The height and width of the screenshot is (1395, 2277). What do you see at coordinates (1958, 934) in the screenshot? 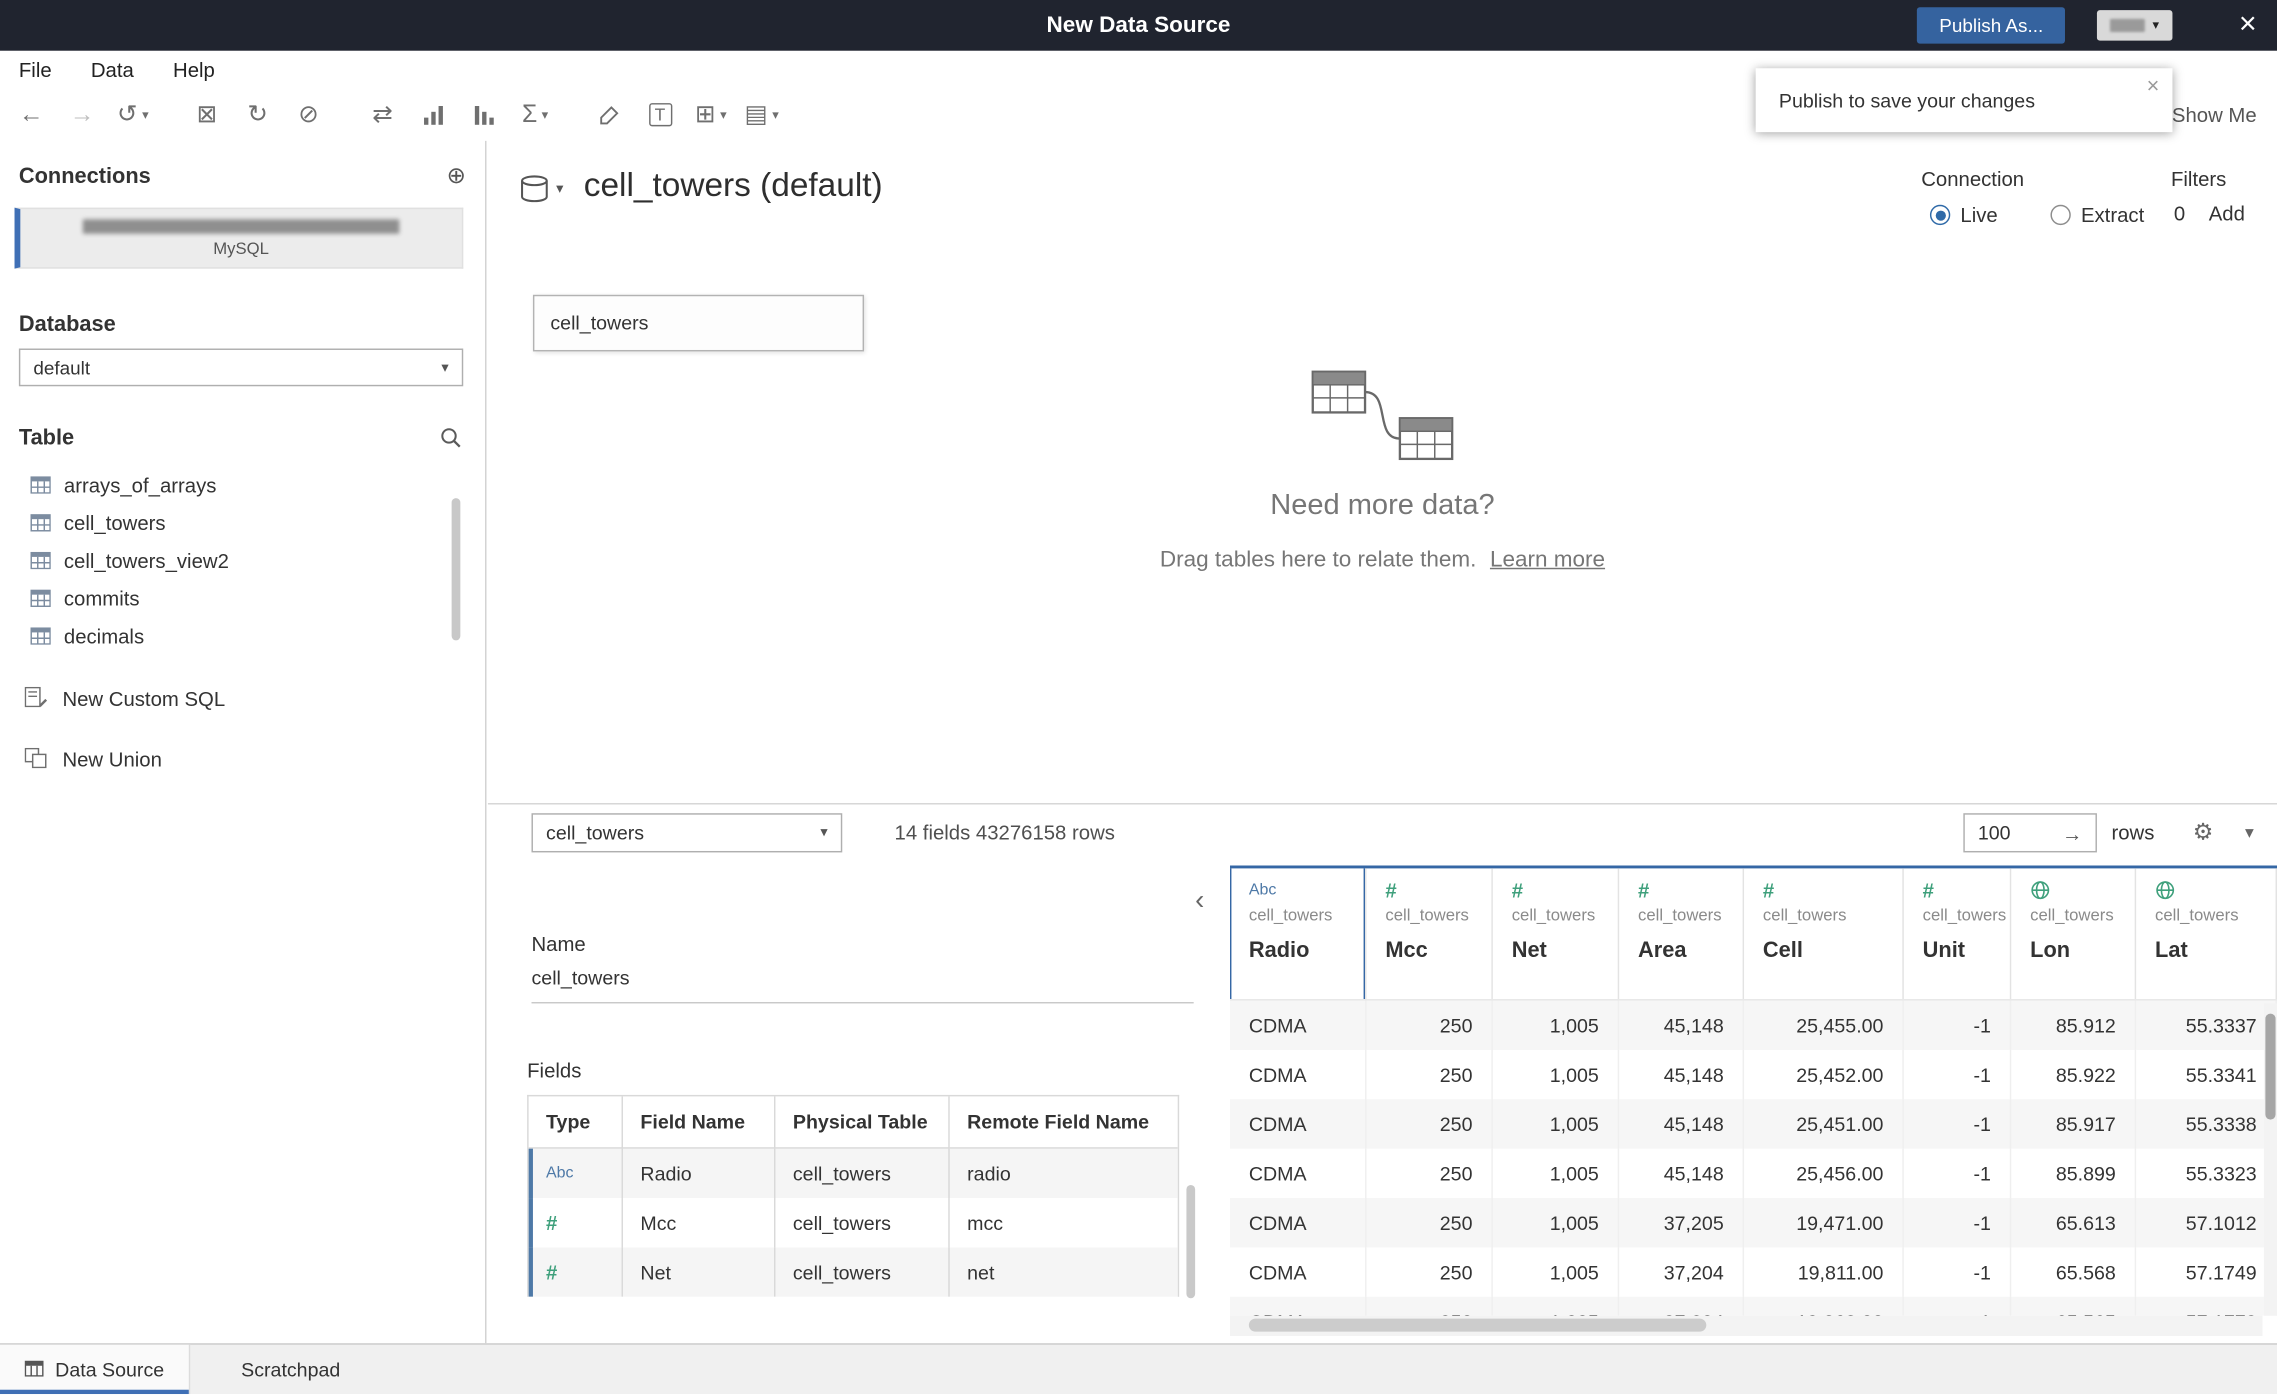
I see `grid-column-header-unit: # cell_towers Unit` at bounding box center [1958, 934].